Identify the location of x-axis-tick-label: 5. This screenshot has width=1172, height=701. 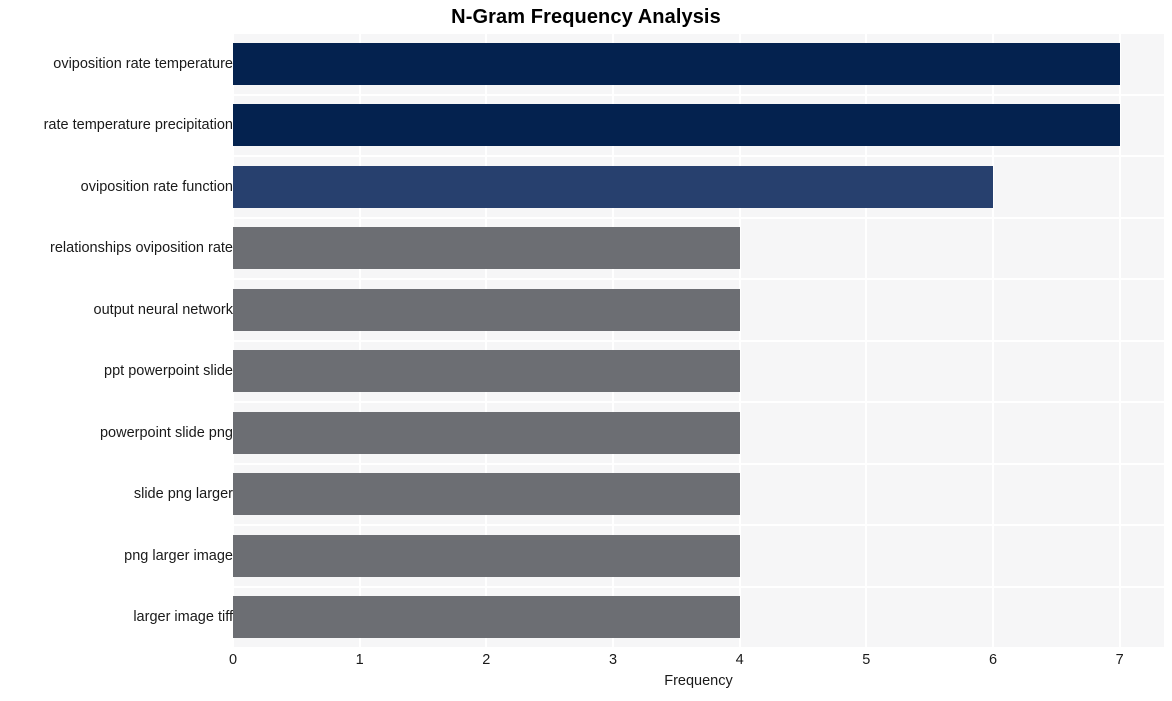
(866, 660).